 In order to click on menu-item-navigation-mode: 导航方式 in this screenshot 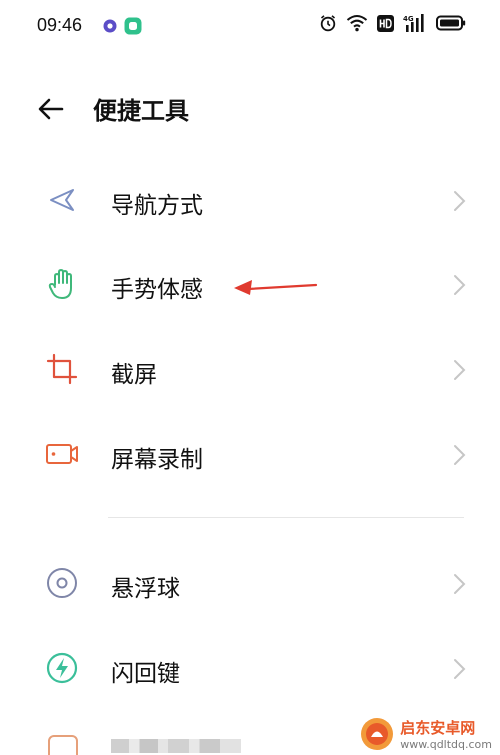, I will do `click(250, 200)`.